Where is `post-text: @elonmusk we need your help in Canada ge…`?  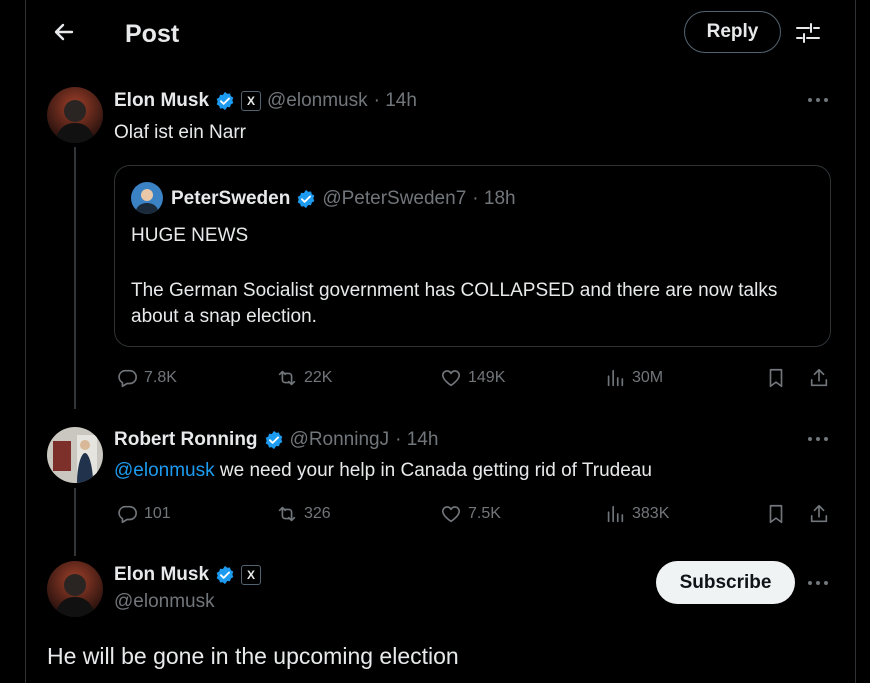
post-text: @elonmusk we need your help in Canada ge… is located at coordinates (383, 471).